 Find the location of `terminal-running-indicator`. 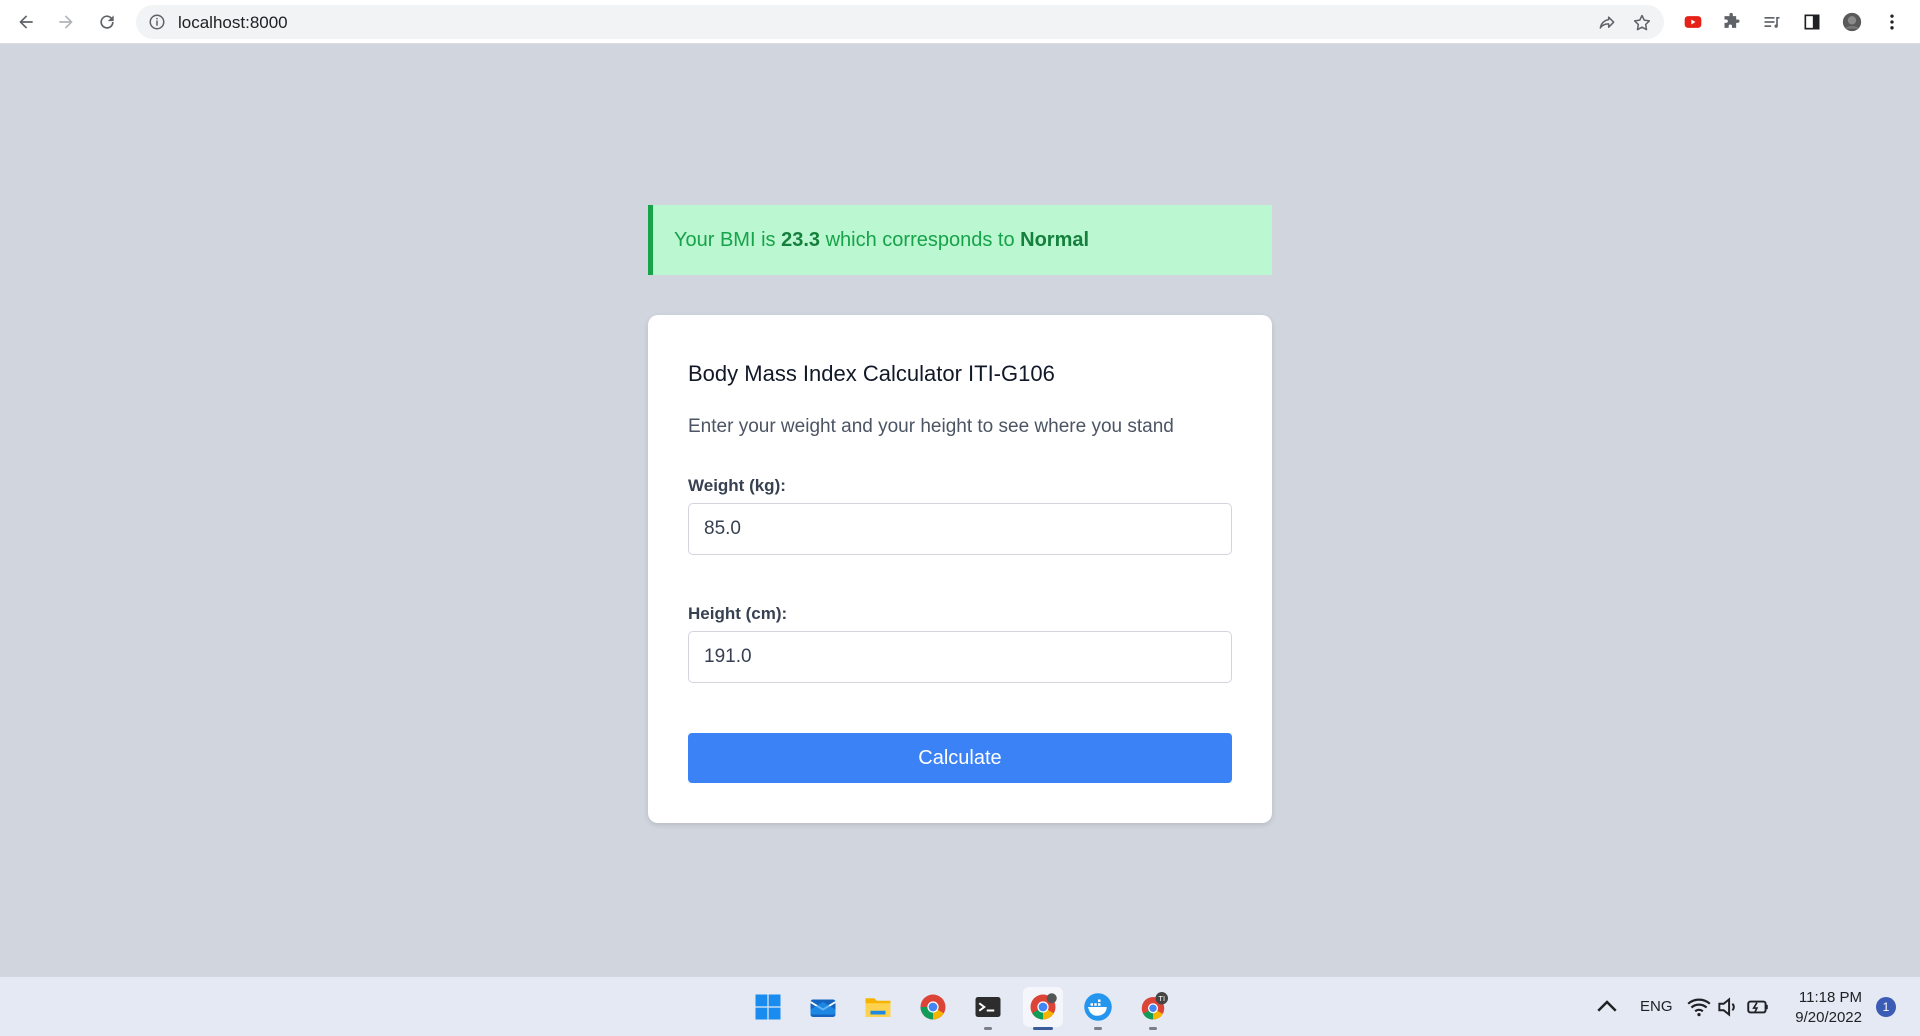

terminal-running-indicator is located at coordinates (988, 1028).